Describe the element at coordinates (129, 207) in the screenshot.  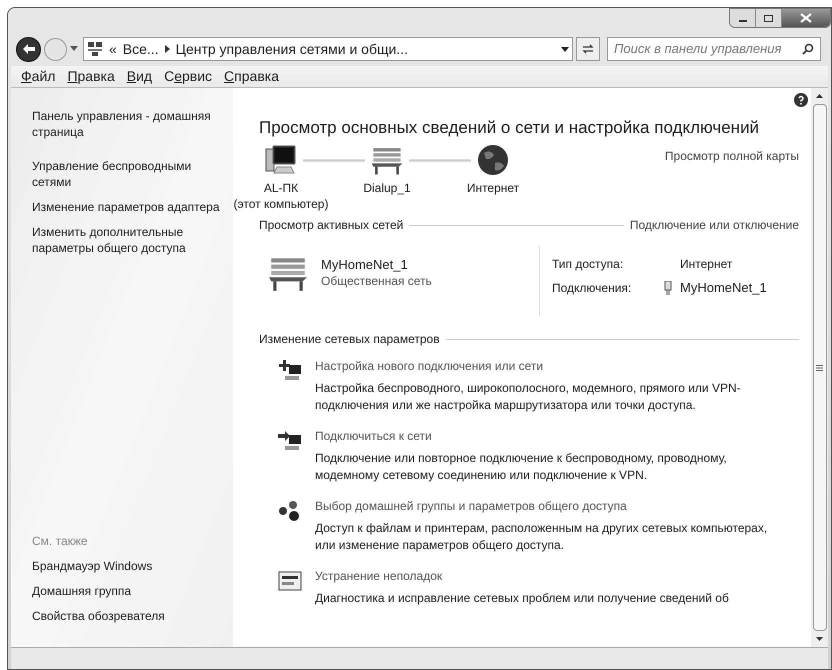
I see `sidebar-link: Изменение параметров адаптера` at that location.